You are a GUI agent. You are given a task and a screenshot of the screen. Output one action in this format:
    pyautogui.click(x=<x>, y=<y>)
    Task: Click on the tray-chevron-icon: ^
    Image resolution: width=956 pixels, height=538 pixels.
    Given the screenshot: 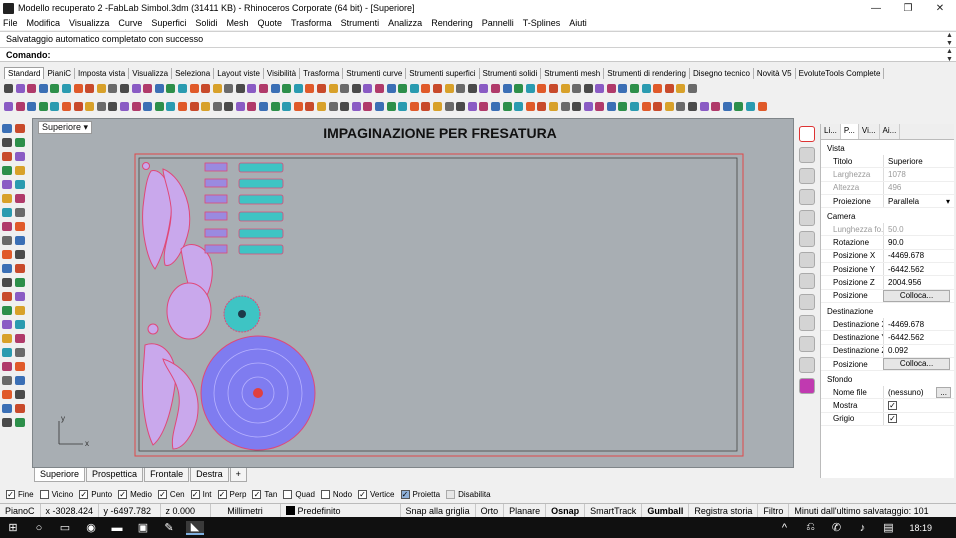 What is the action you would take?
    pyautogui.click(x=784, y=528)
    